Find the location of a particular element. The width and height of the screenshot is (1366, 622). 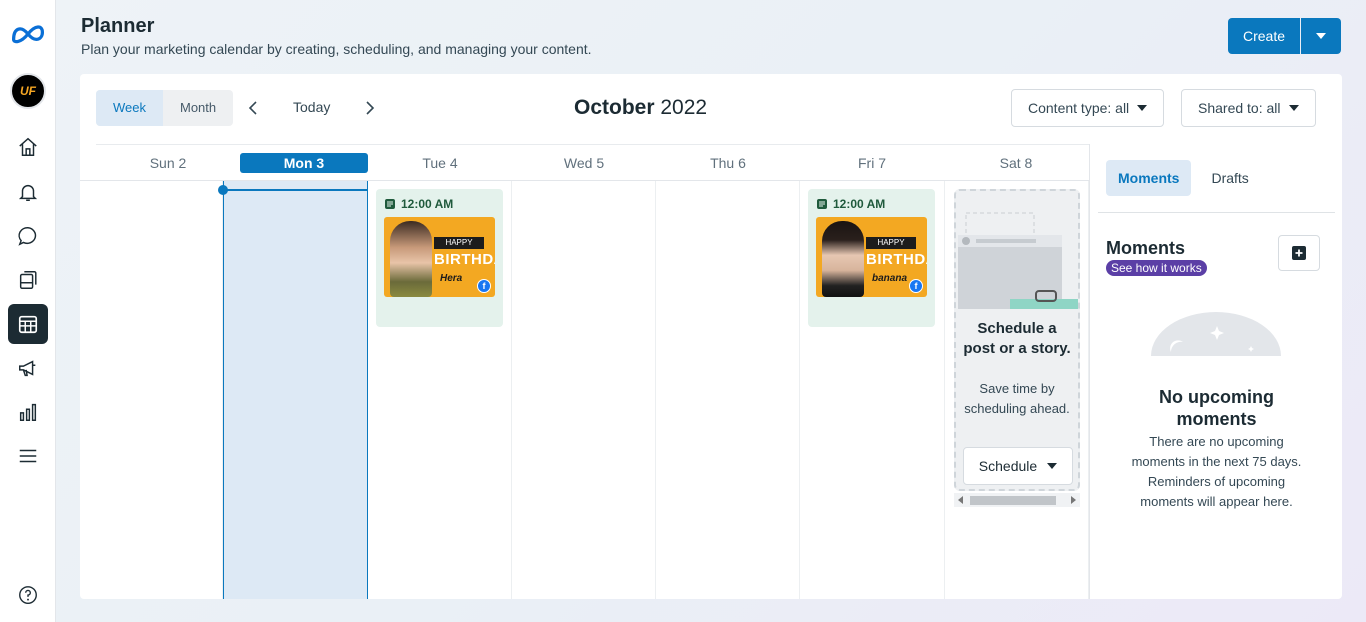

day-column-mon is located at coordinates (295, 390).